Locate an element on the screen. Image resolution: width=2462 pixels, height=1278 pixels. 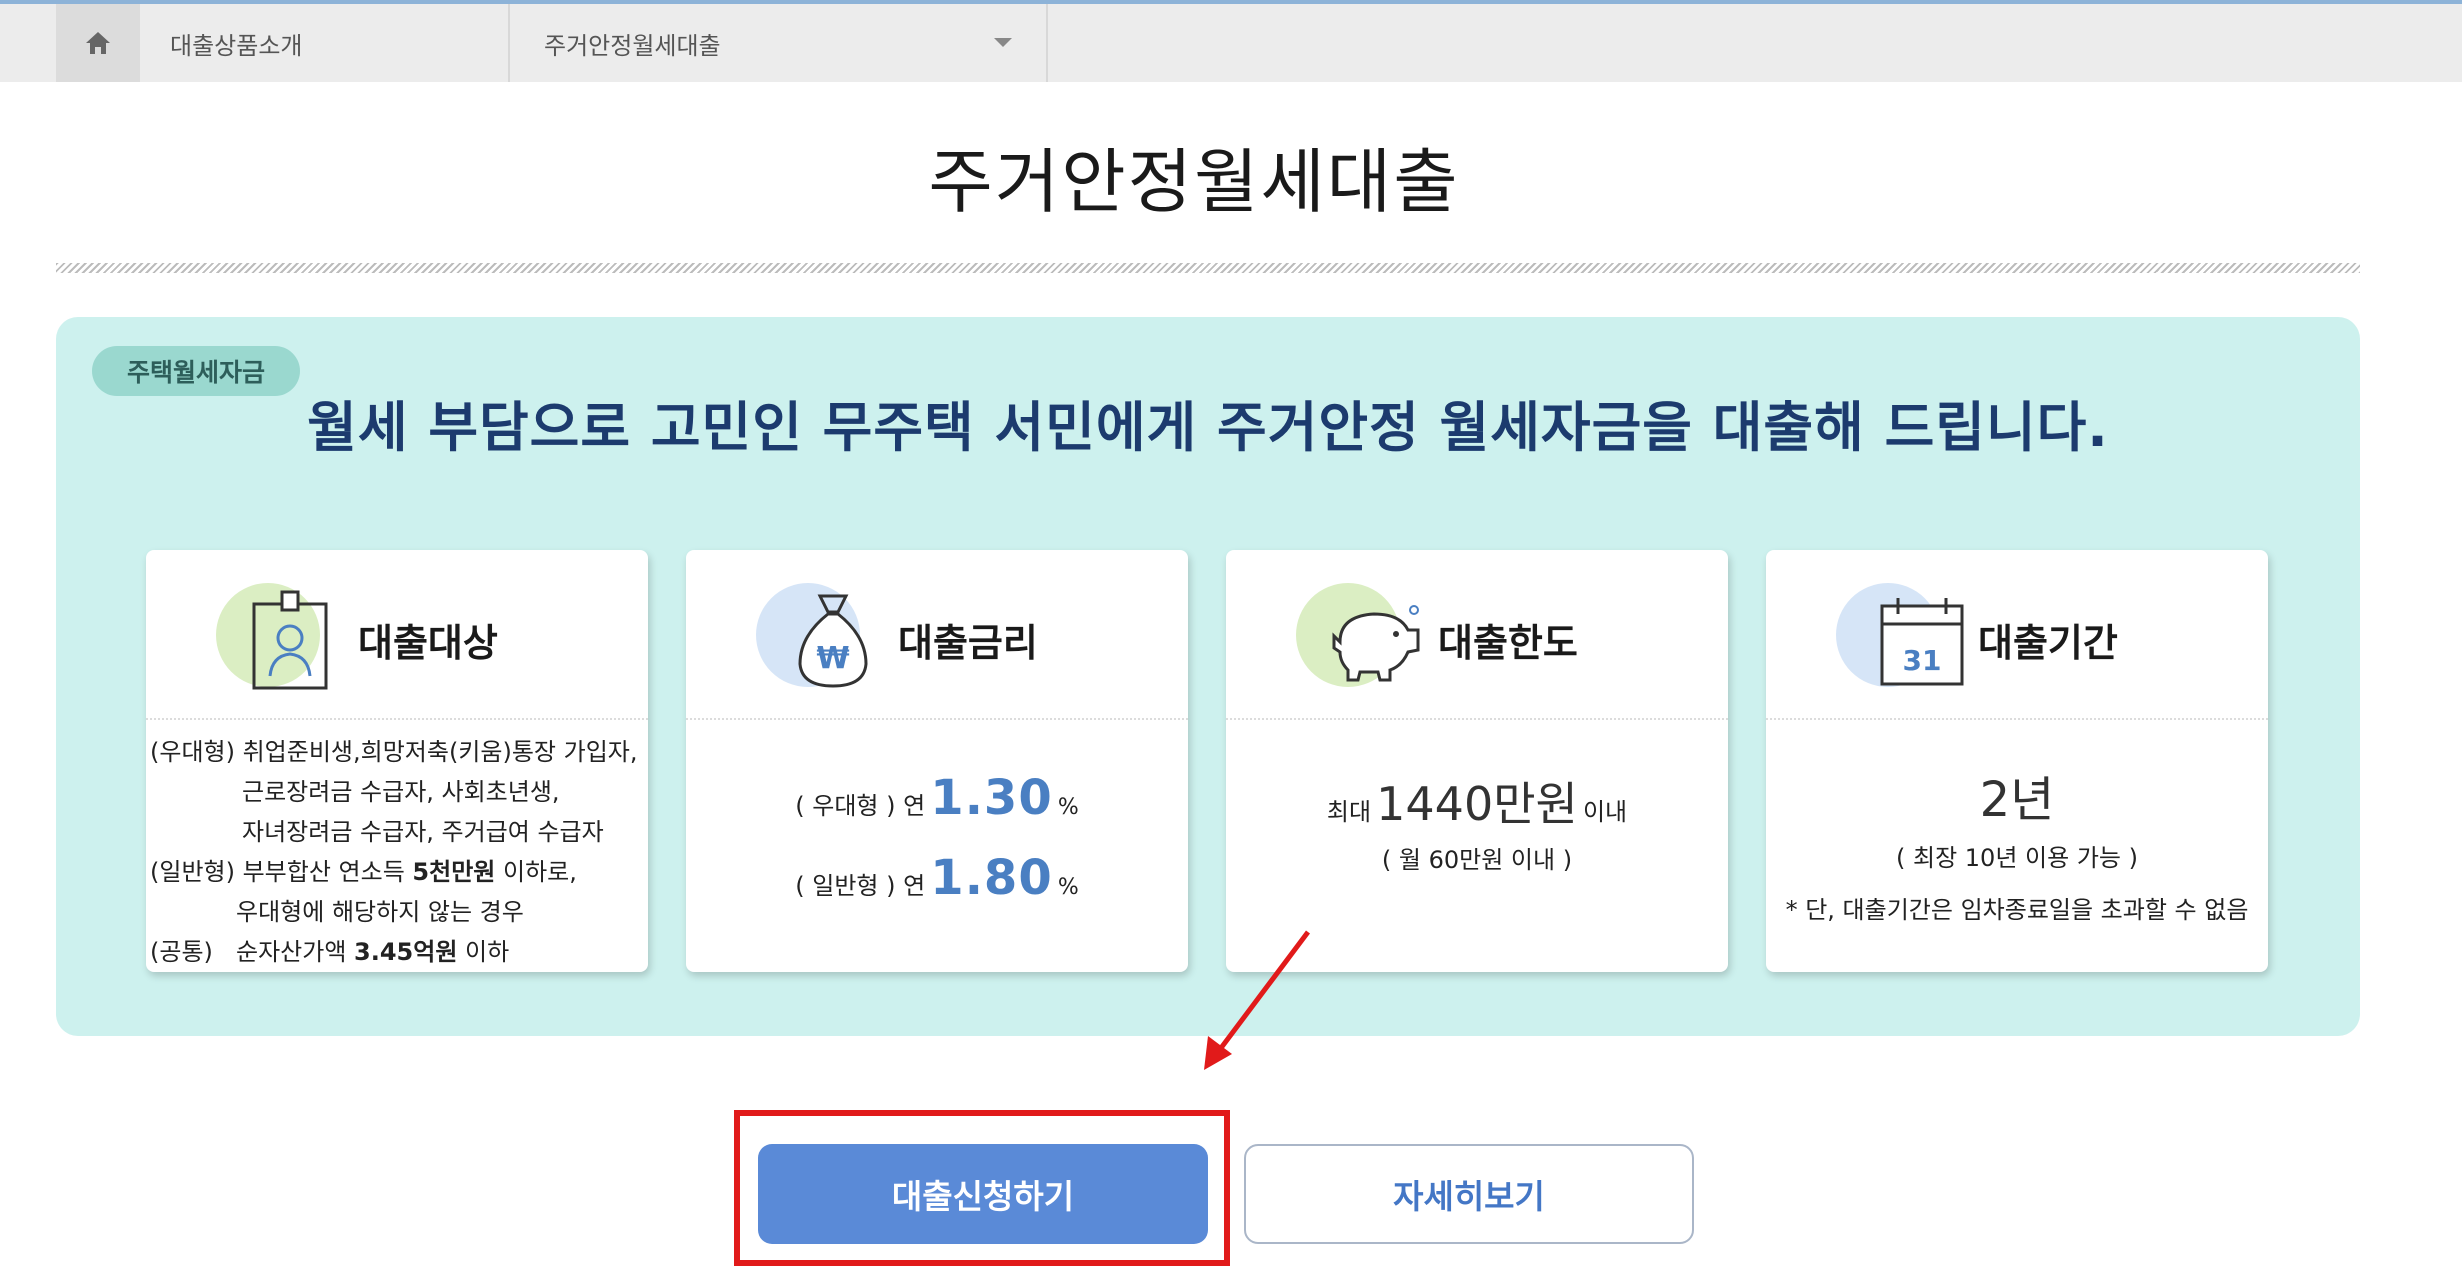
breadcrumb-home is located at coordinates (98, 43).